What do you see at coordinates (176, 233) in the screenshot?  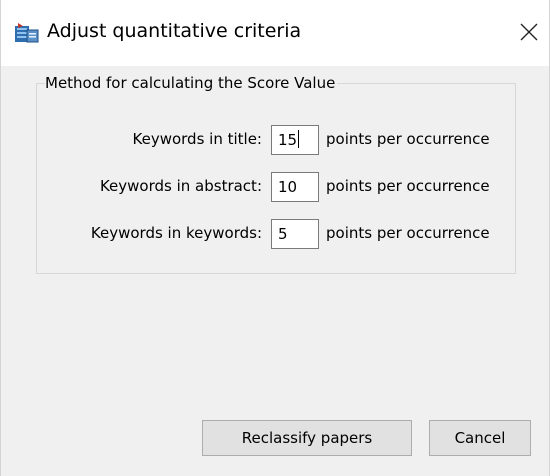 I see `keywords-keywords-label: Keywords in keywords:` at bounding box center [176, 233].